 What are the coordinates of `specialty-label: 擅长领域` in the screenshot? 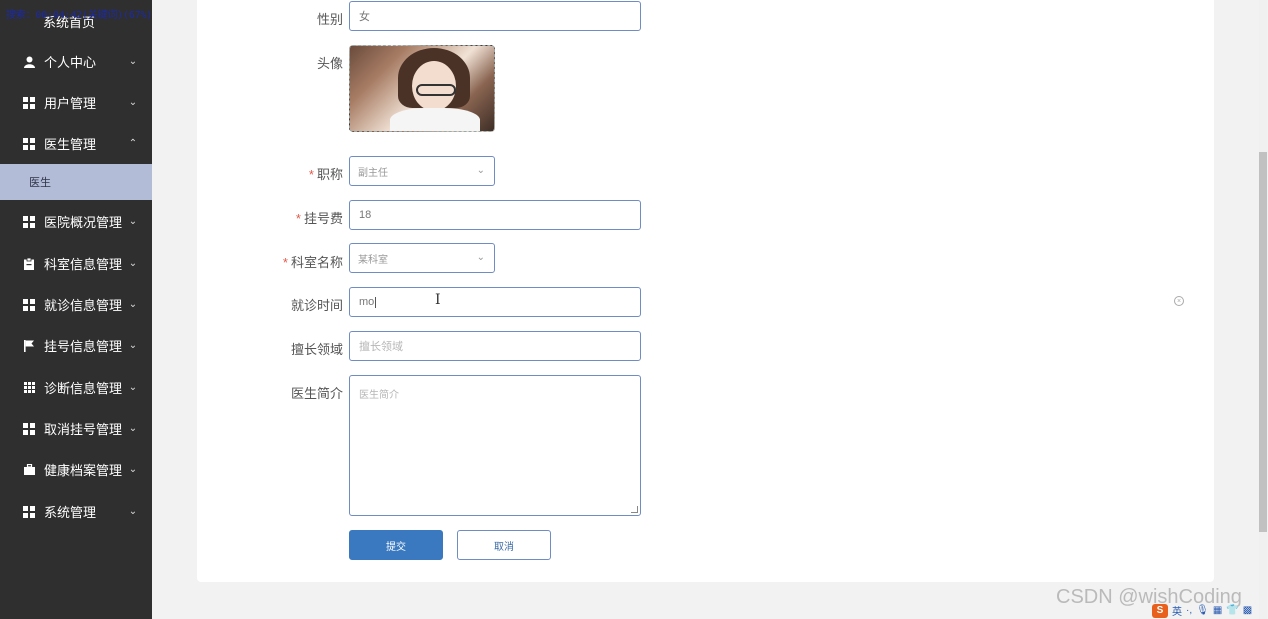 It's located at (316, 349).